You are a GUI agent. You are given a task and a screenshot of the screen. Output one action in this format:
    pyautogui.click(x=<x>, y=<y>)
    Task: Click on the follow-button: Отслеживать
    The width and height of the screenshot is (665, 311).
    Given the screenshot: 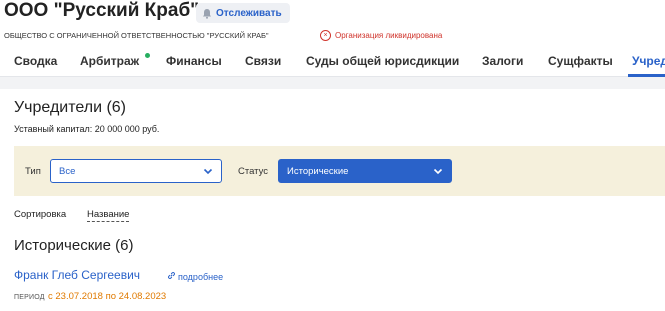 What is the action you would take?
    pyautogui.click(x=243, y=13)
    